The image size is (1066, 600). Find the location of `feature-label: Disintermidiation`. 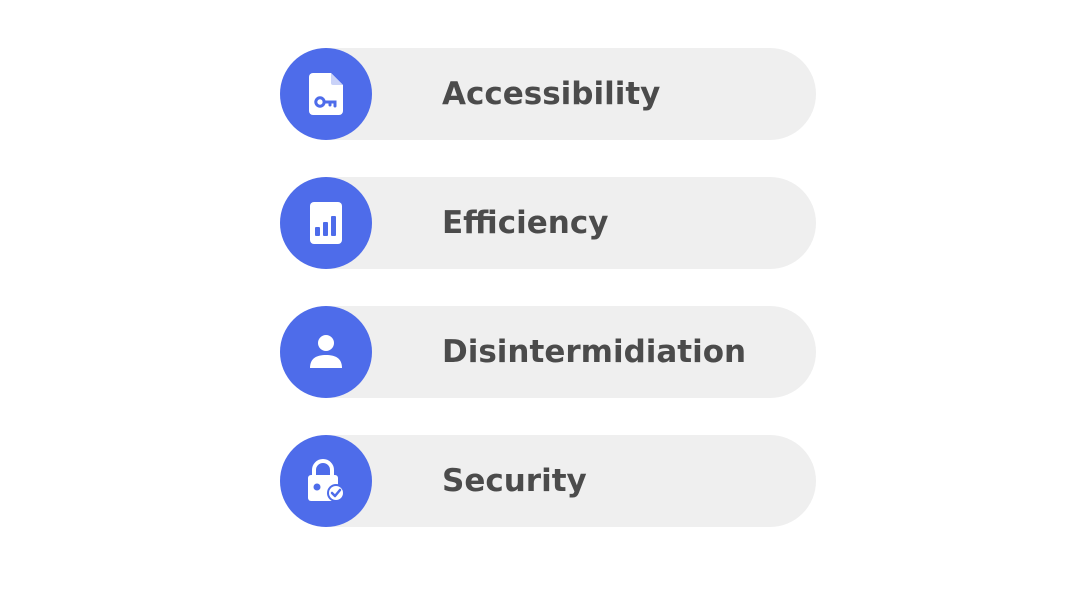

feature-label: Disintermidiation is located at coordinates (594, 352).